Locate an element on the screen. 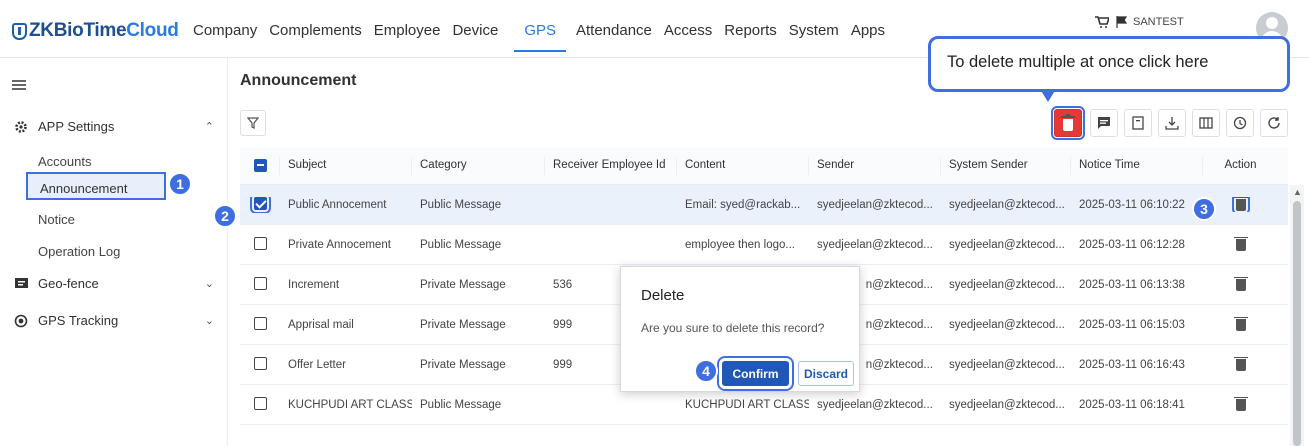 The width and height of the screenshot is (1309, 446). cell-subject: Public Annocement is located at coordinates (337, 204).